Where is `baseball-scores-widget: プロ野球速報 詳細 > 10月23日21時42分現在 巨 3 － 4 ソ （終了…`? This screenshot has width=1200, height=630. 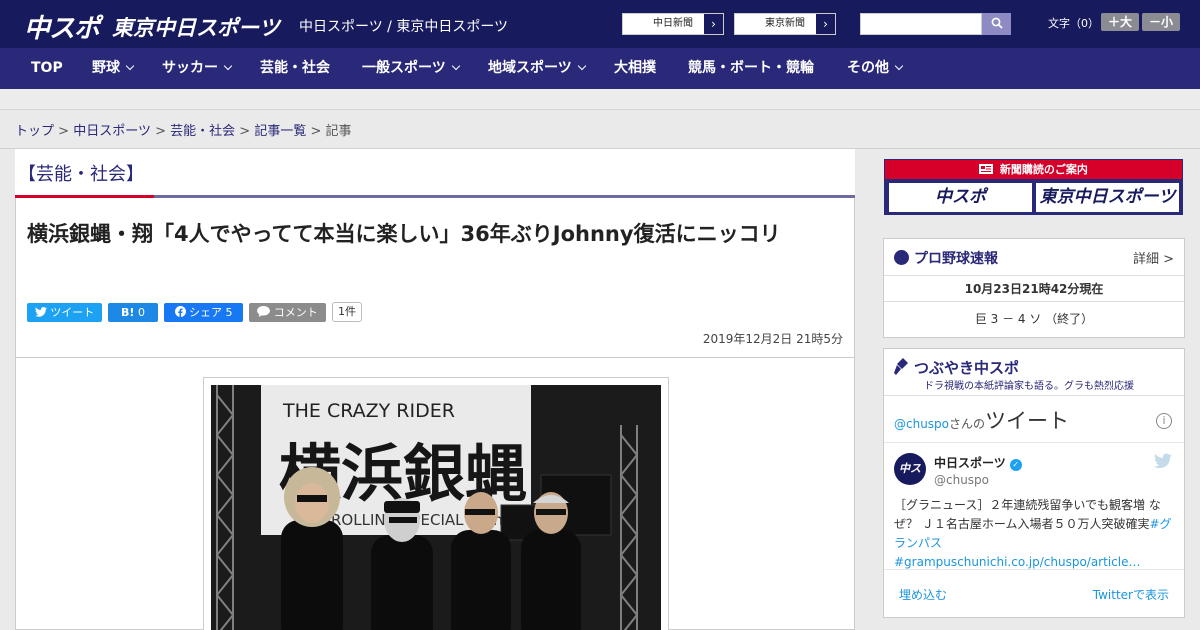 baseball-scores-widget: プロ野球速報 詳細 > 10月23日21時42分現在 巨 3 － 4 ソ （終了… is located at coordinates (1034, 288).